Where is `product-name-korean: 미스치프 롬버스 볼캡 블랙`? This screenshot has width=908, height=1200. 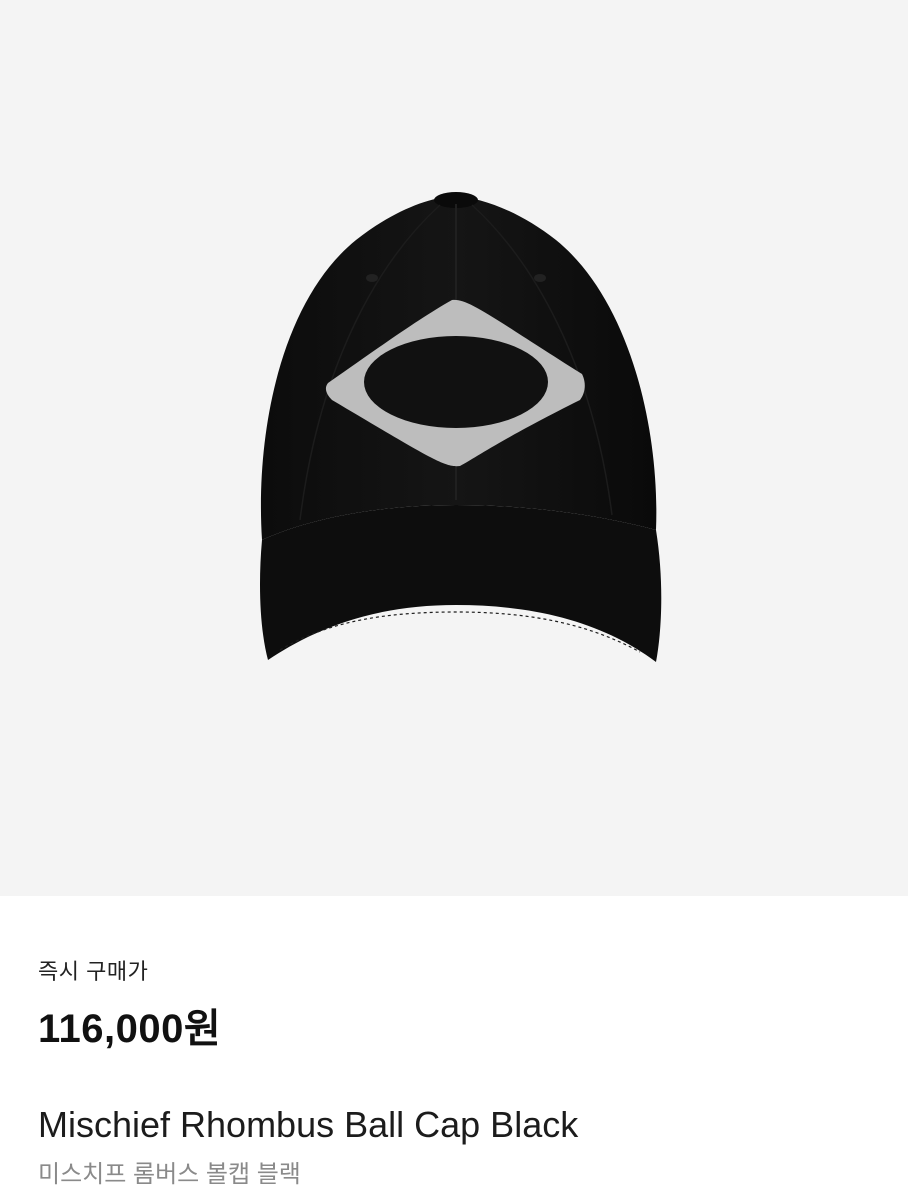 product-name-korean: 미스치프 롬버스 볼캡 블랙 is located at coordinates (169, 1174).